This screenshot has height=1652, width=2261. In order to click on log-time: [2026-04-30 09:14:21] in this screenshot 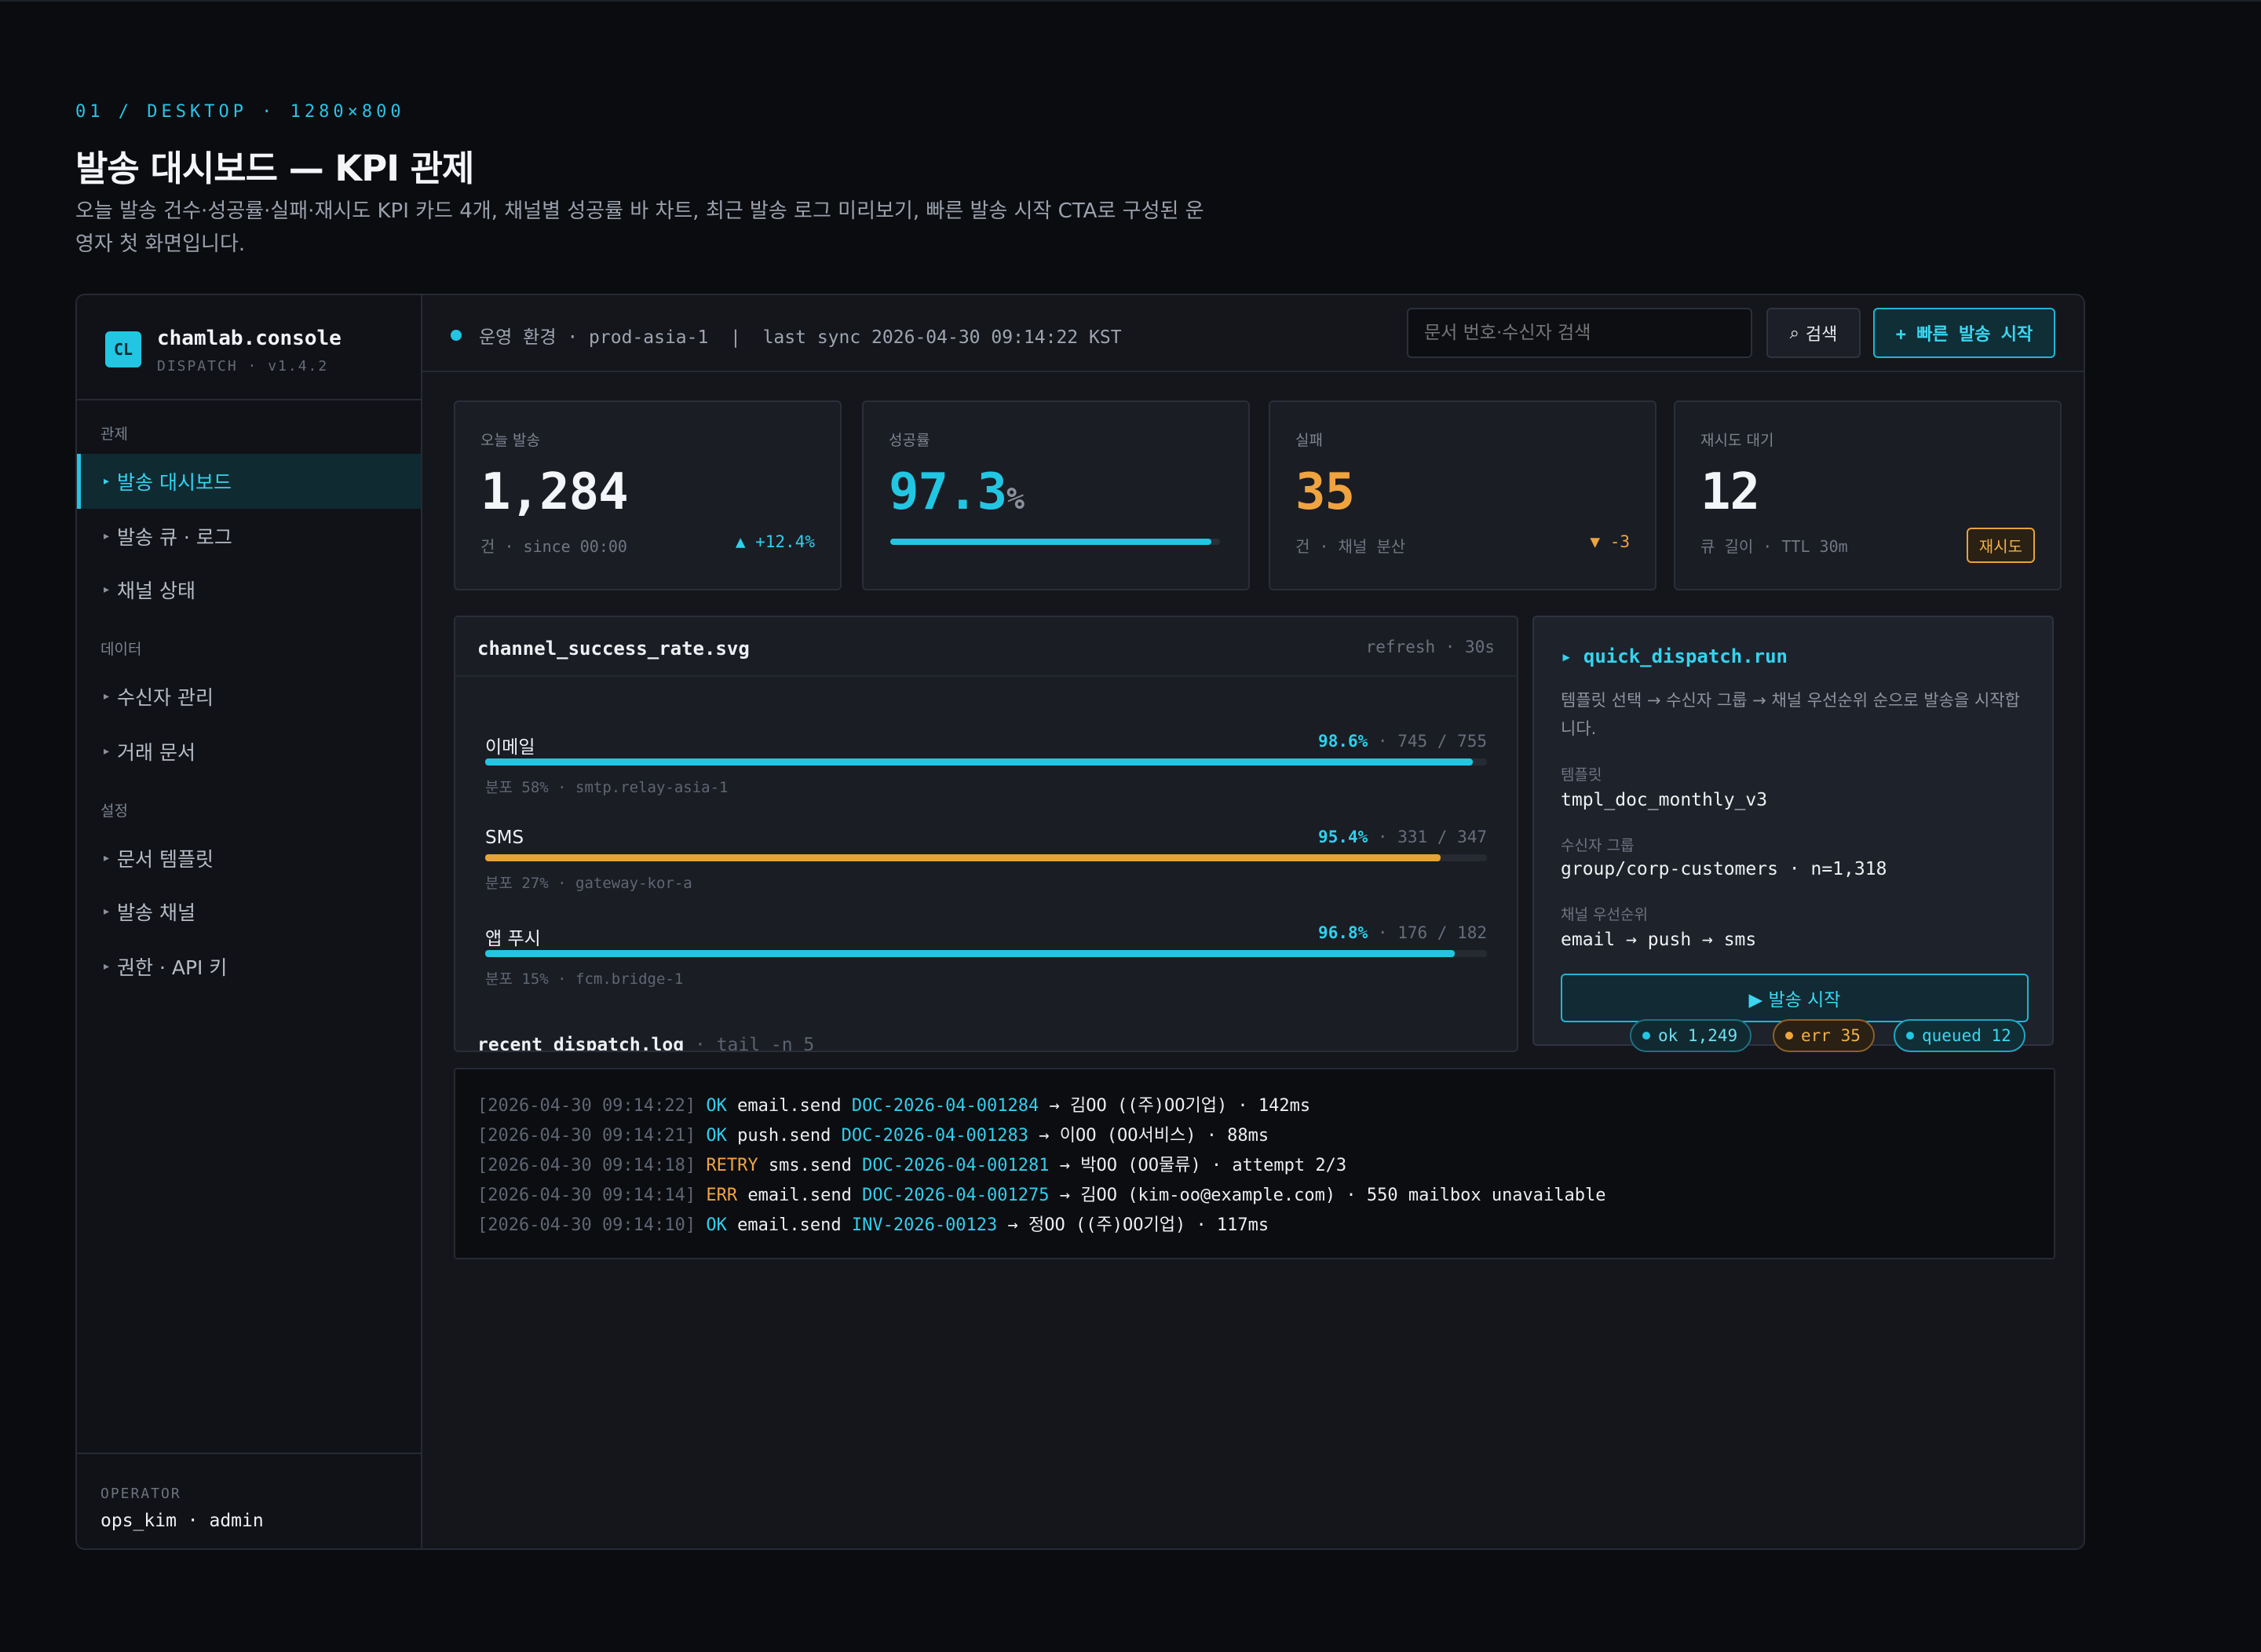, I will do `click(587, 1136)`.